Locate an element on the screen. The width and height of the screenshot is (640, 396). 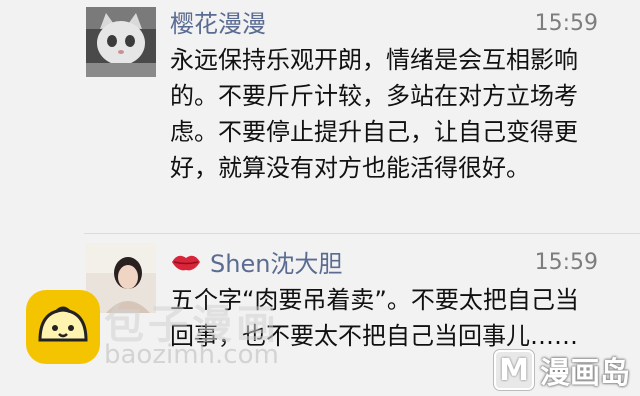
sender-name: 樱花漫漫 is located at coordinates (218, 21).